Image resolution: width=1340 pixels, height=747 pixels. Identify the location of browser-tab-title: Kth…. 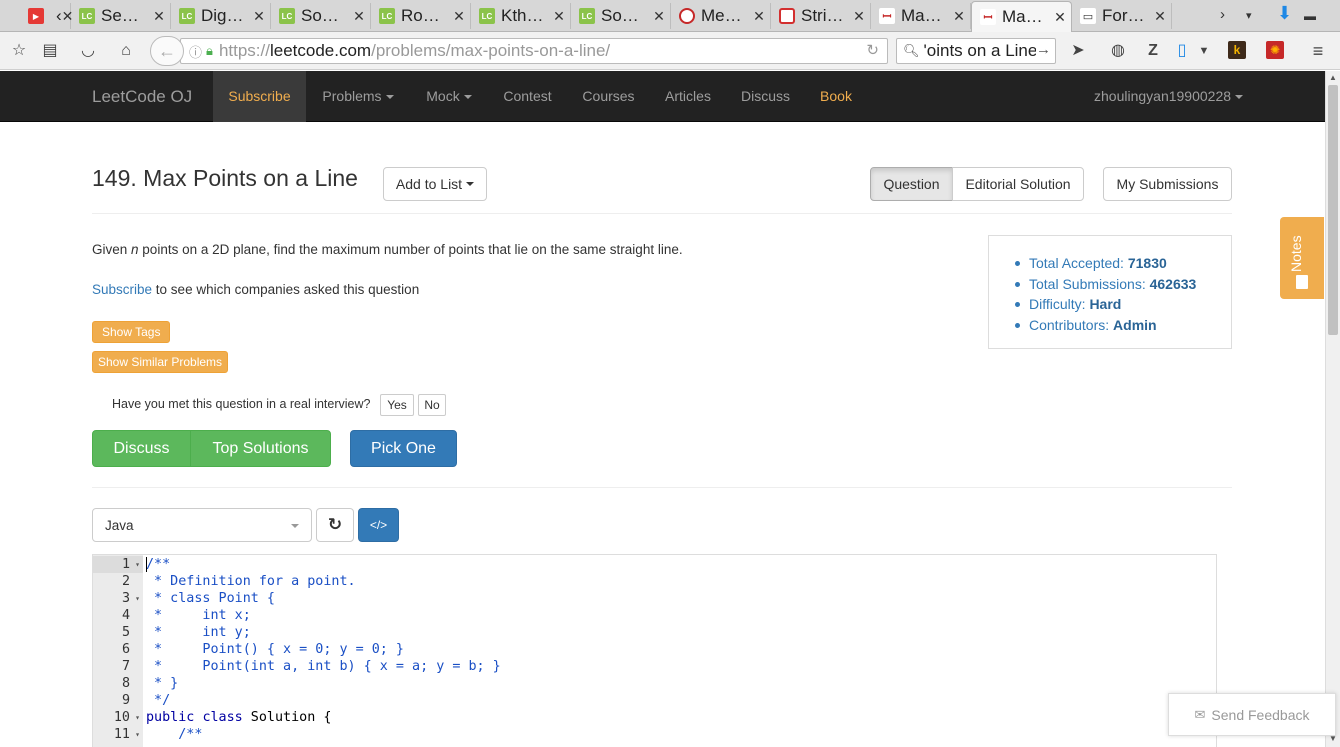
(522, 15).